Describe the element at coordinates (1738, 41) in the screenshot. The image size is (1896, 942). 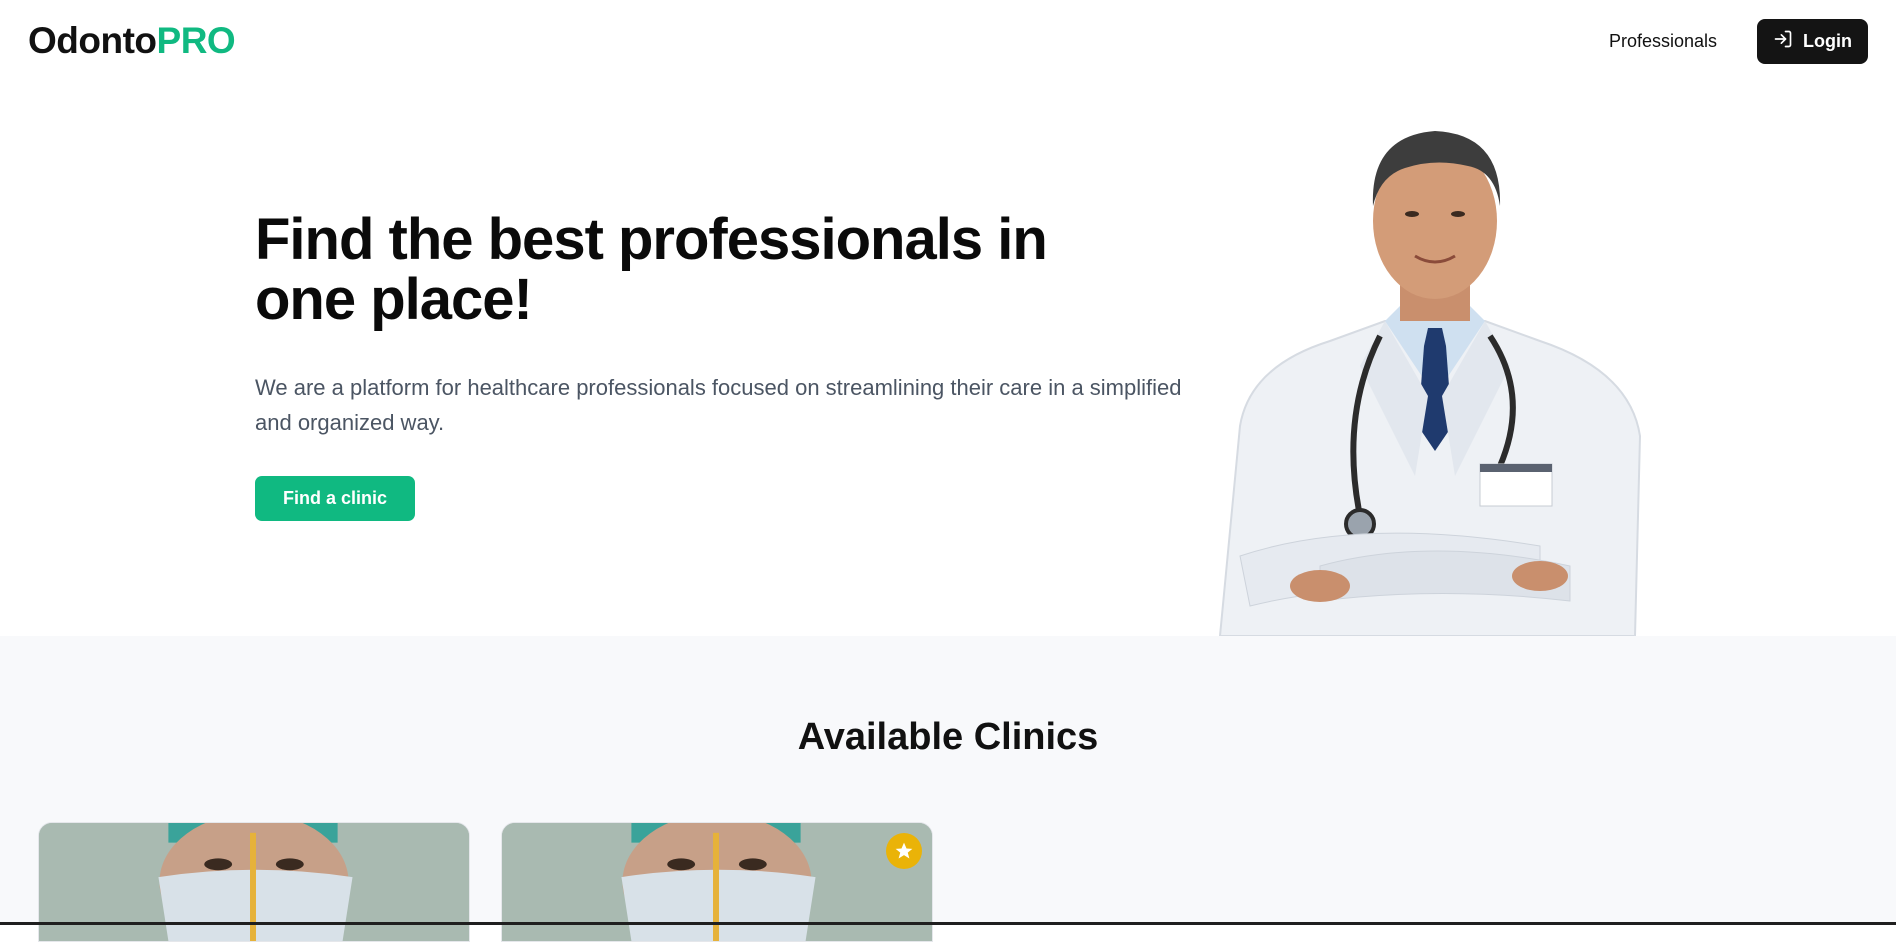
I see `main-nav: Professionals Login` at that location.